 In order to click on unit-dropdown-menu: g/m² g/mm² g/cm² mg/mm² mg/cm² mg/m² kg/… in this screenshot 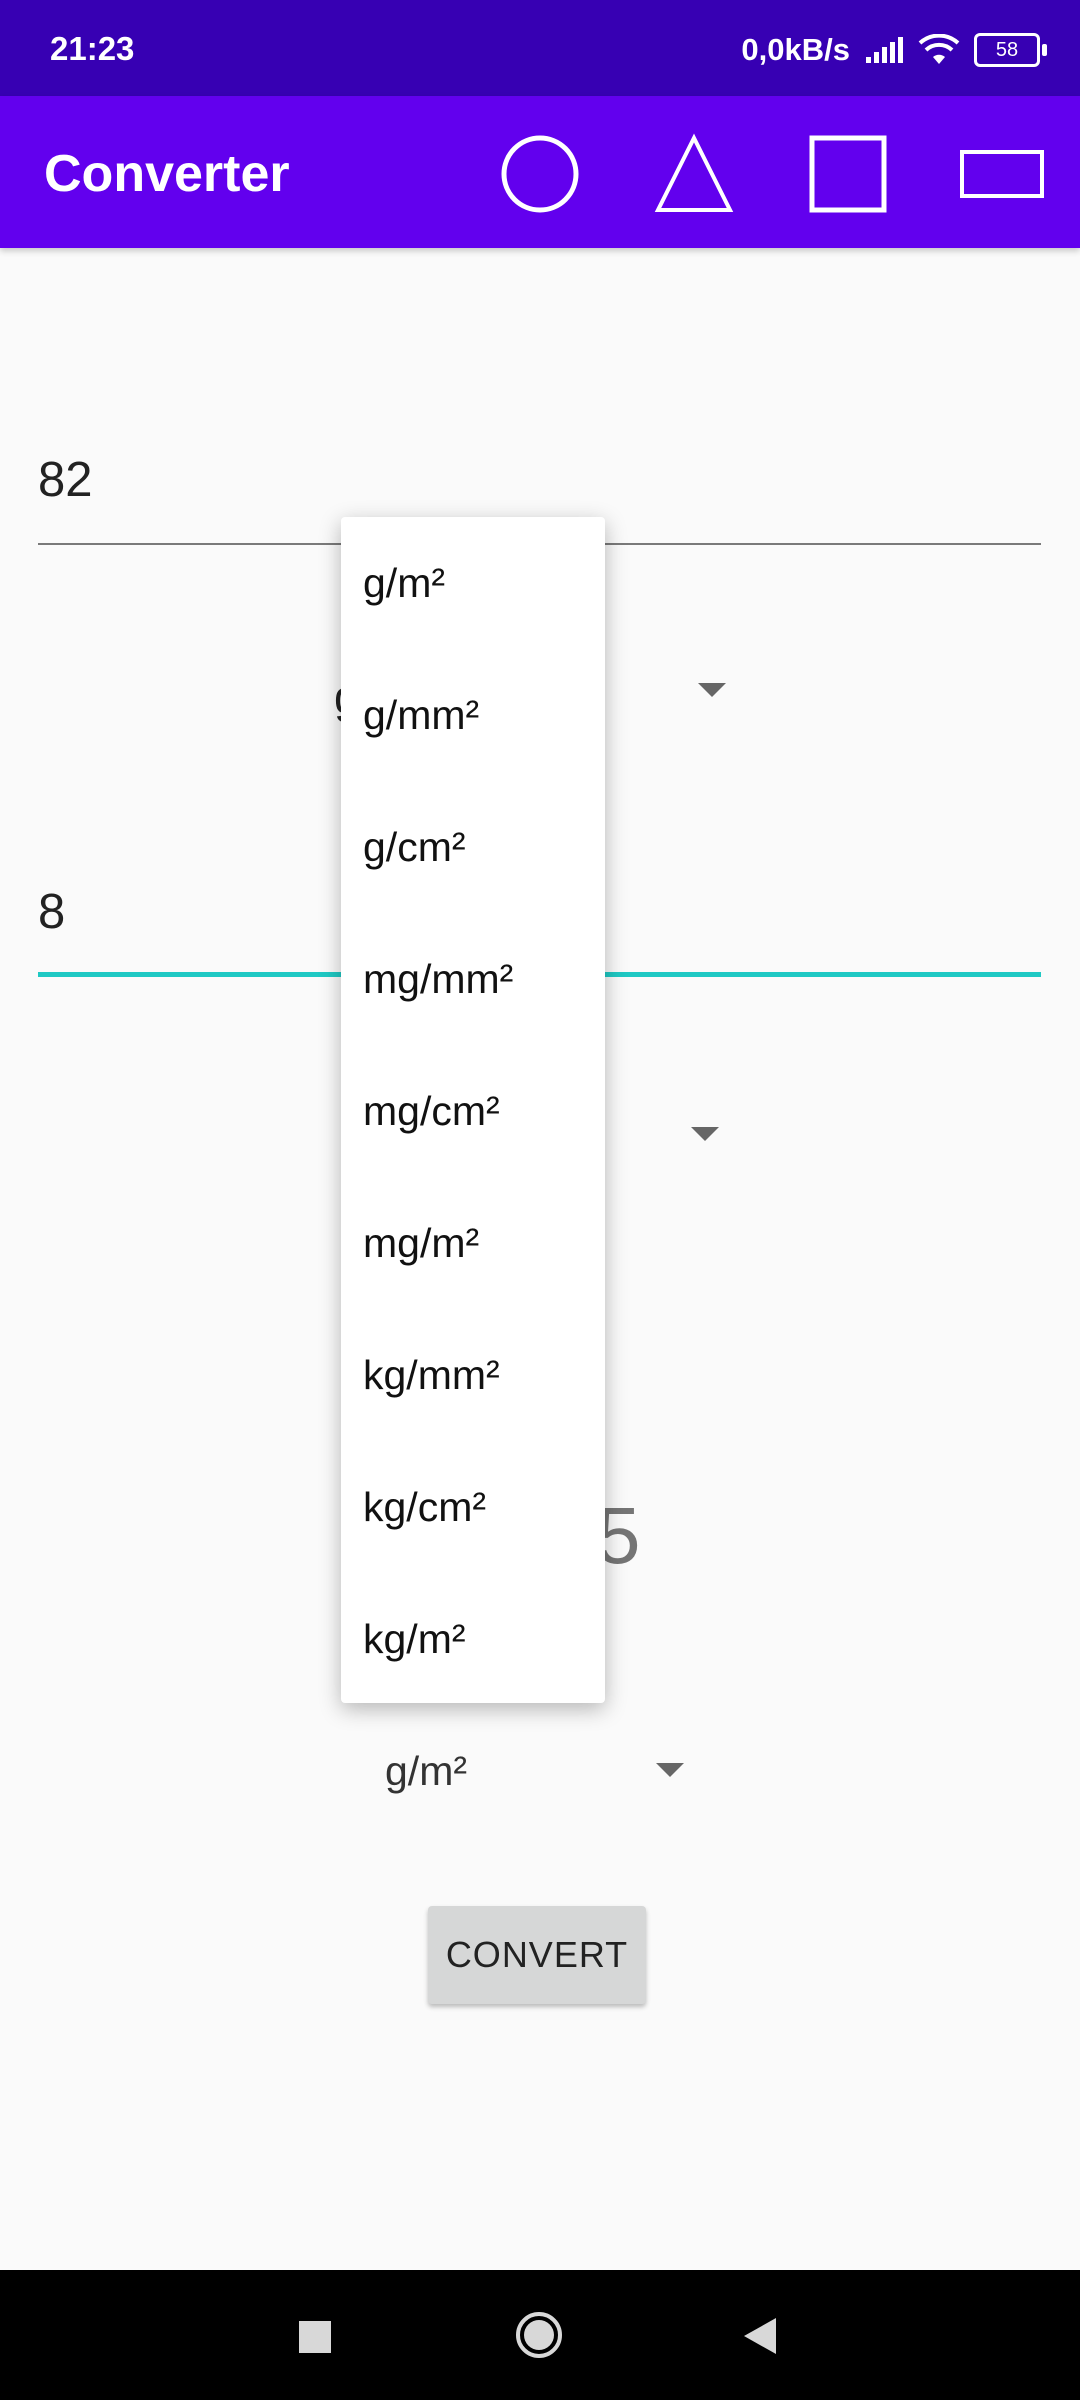, I will do `click(473, 1110)`.